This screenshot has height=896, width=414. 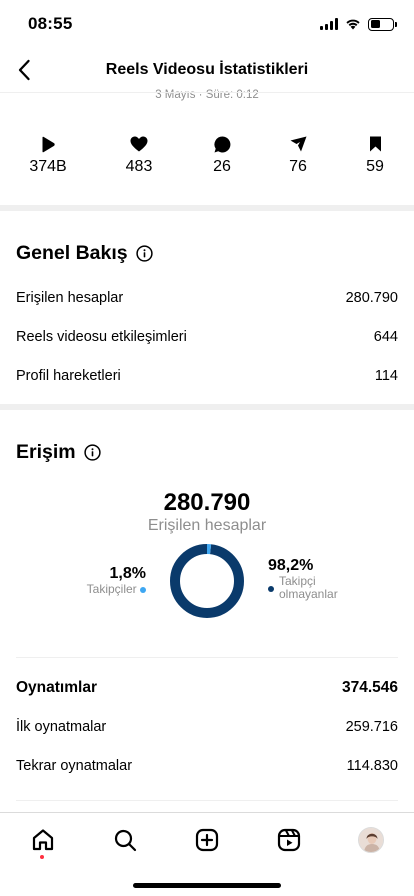 I want to click on row-label: Erişilen hesaplar, so click(x=70, y=298).